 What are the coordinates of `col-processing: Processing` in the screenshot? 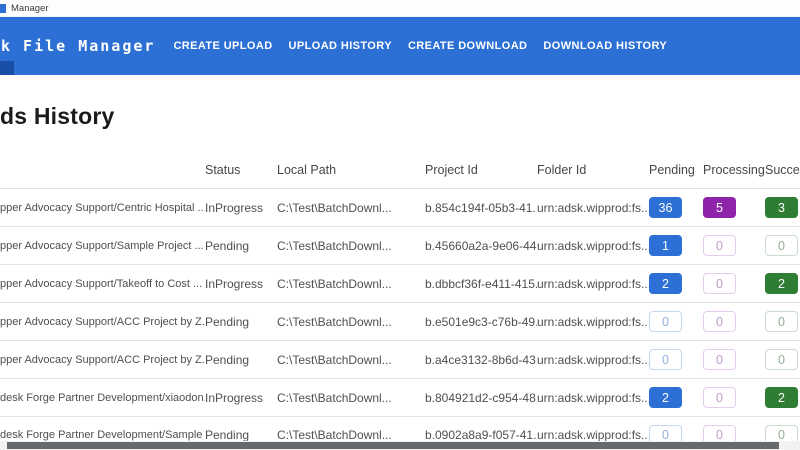 It's located at (734, 170).